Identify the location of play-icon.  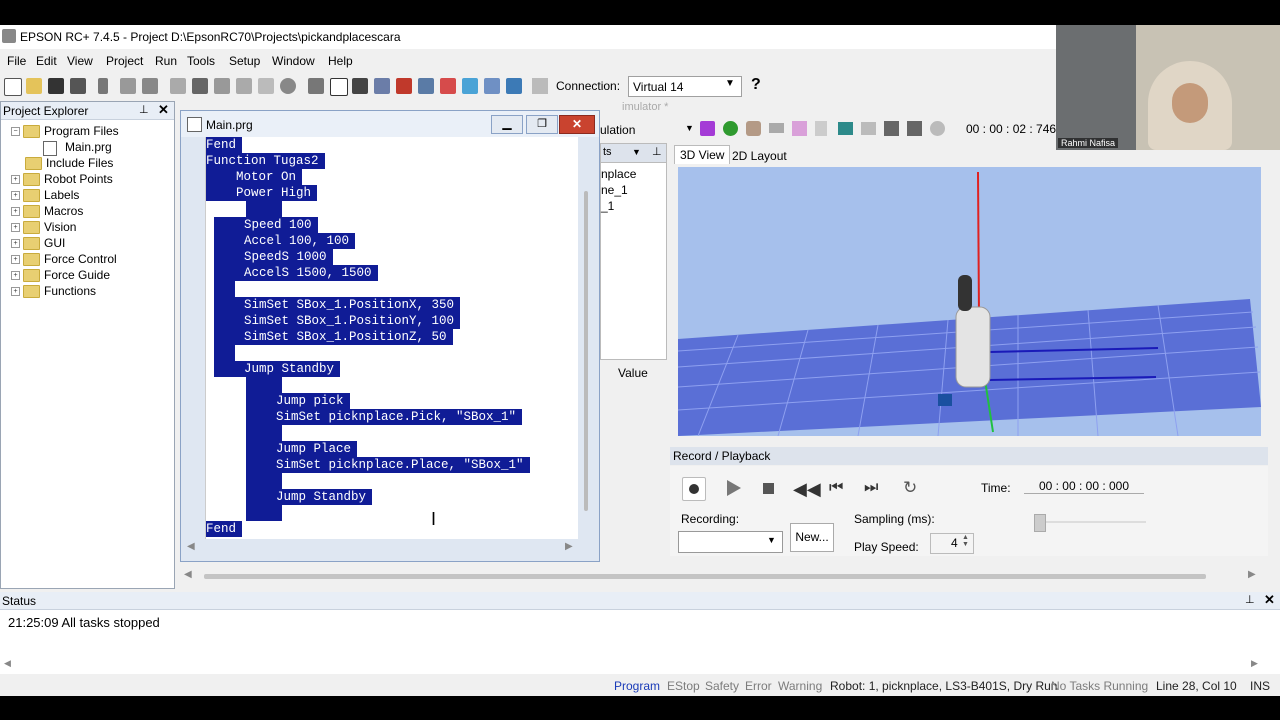
(734, 488).